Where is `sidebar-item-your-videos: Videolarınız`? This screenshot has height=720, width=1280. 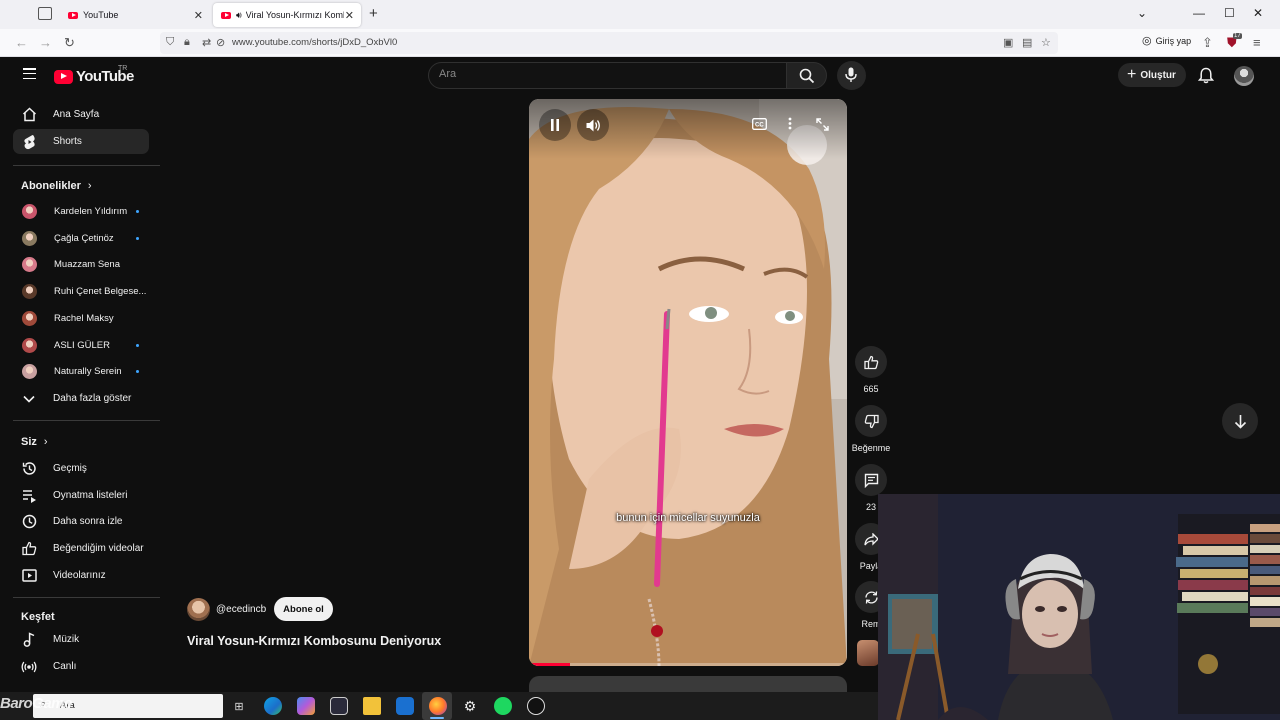
sidebar-item-your-videos: Videolarınız is located at coordinates (81, 575).